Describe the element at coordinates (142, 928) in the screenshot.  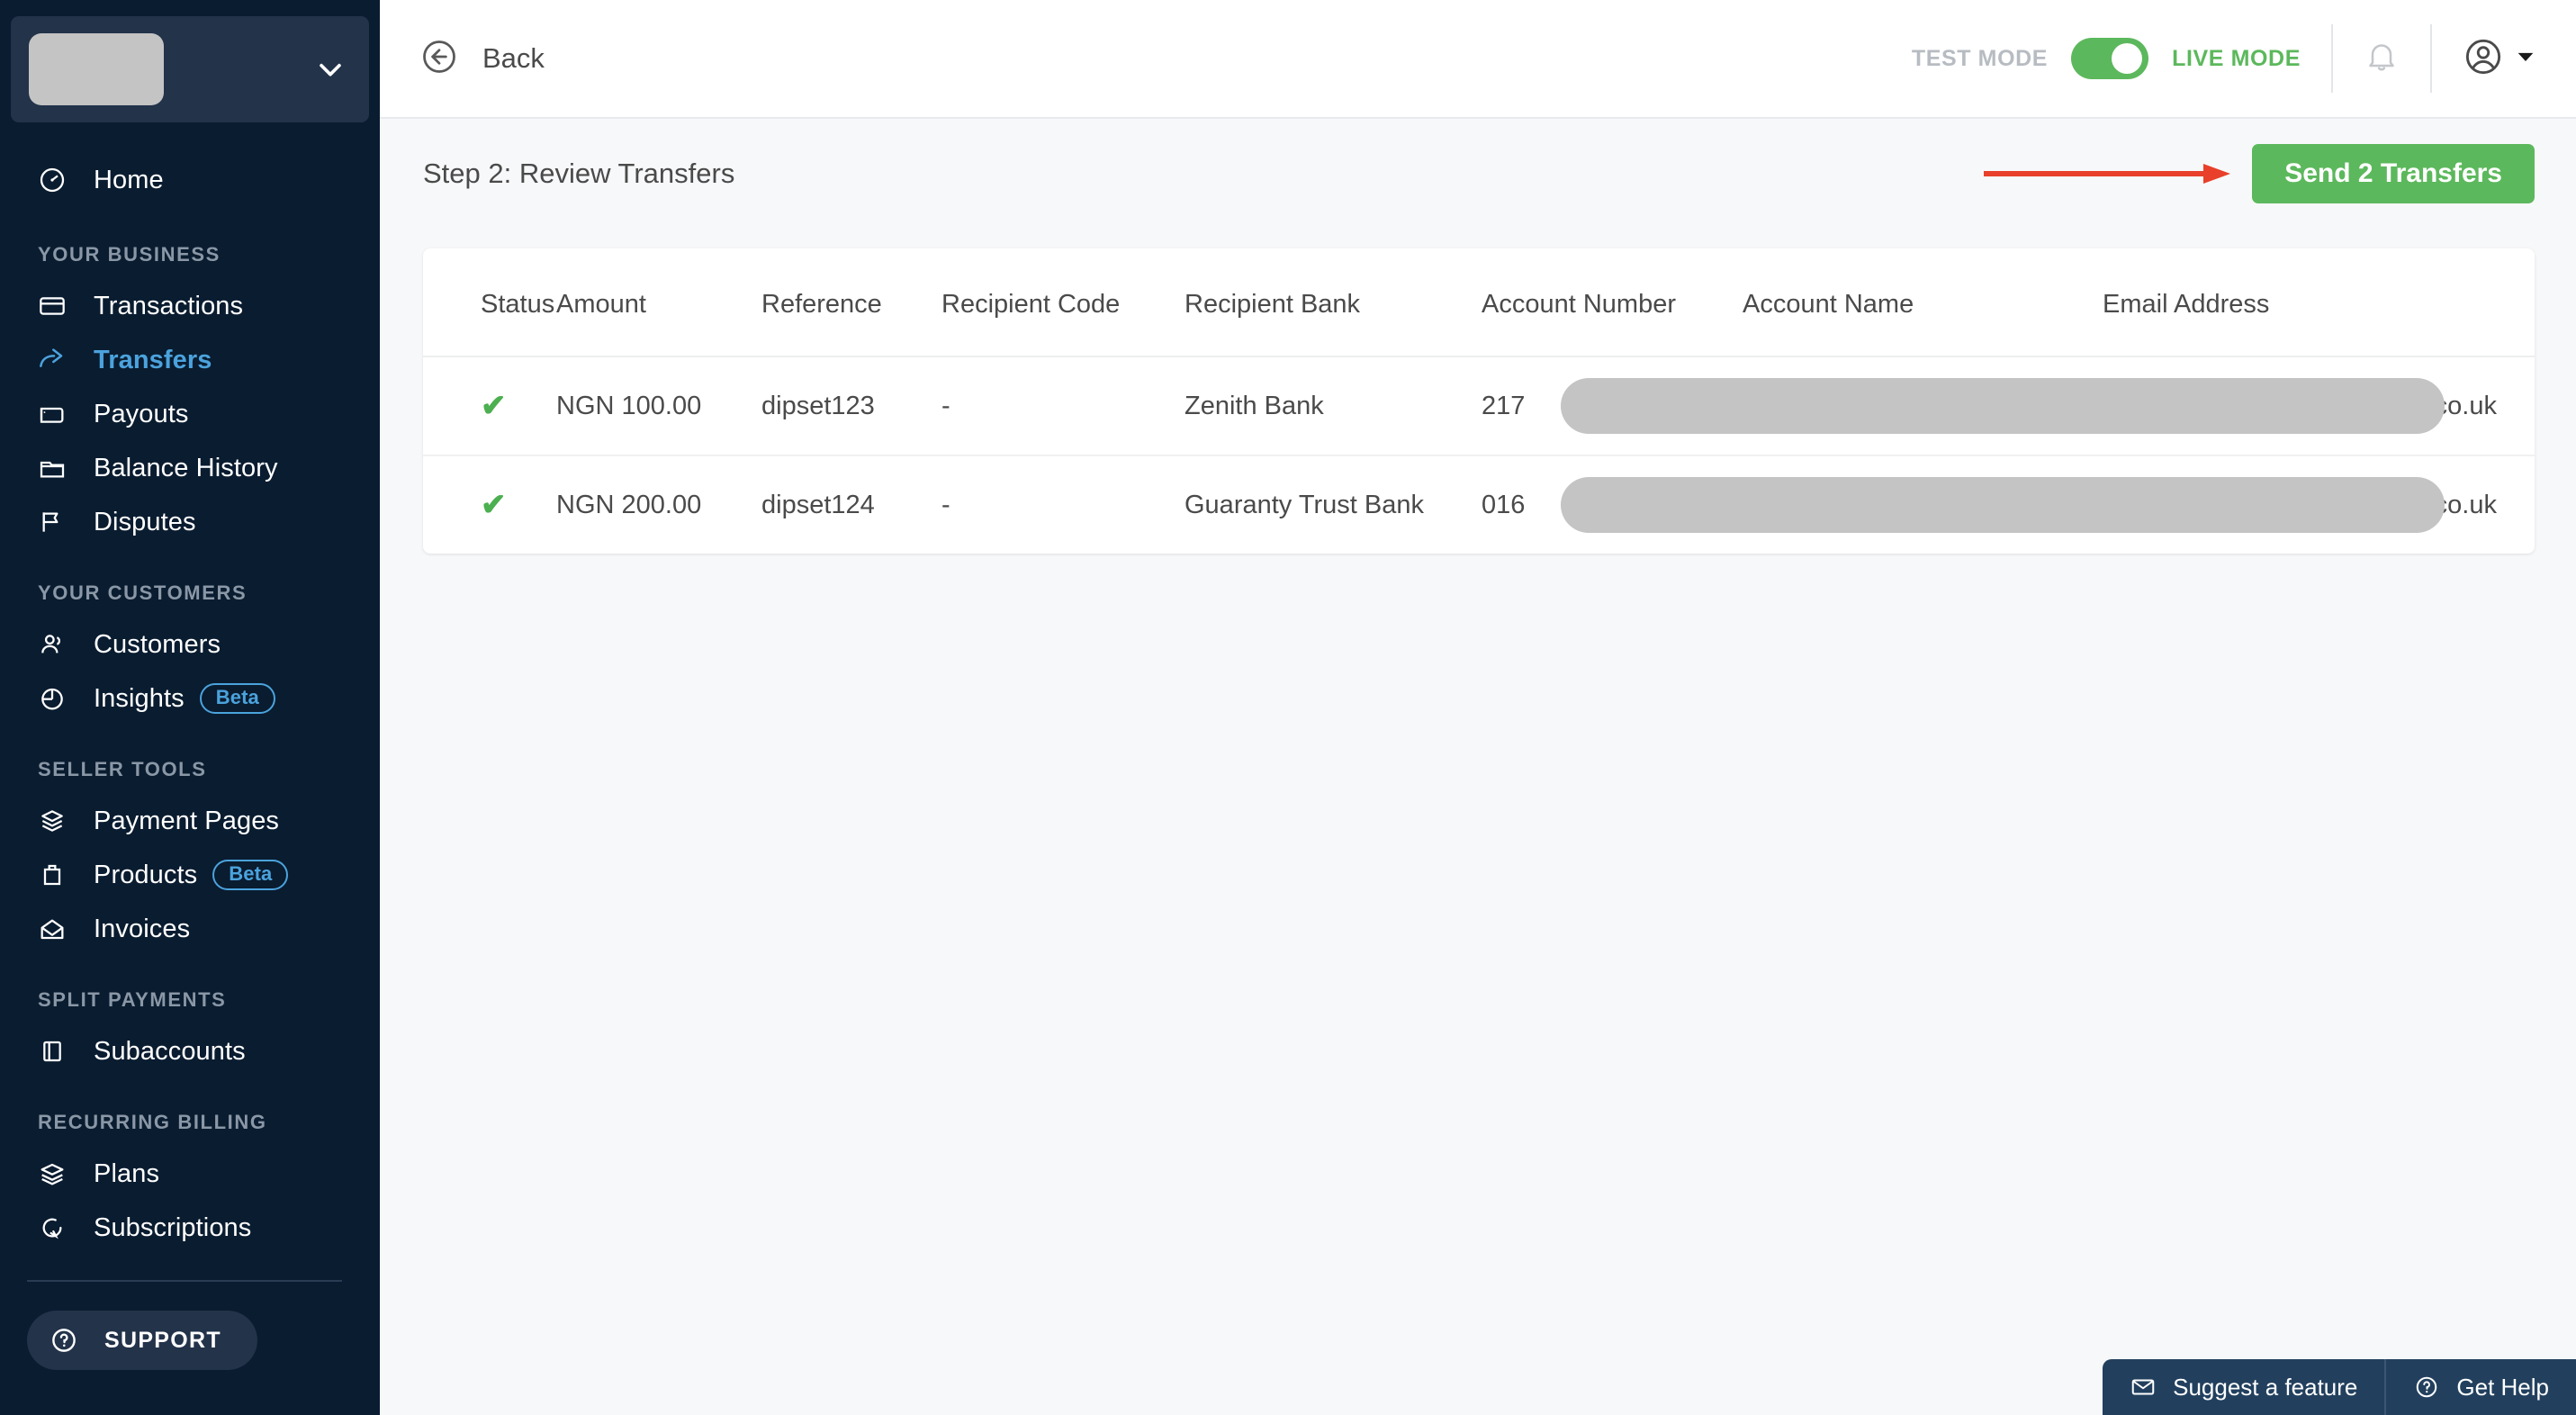
I see `sidebar-item-label: Invoices` at that location.